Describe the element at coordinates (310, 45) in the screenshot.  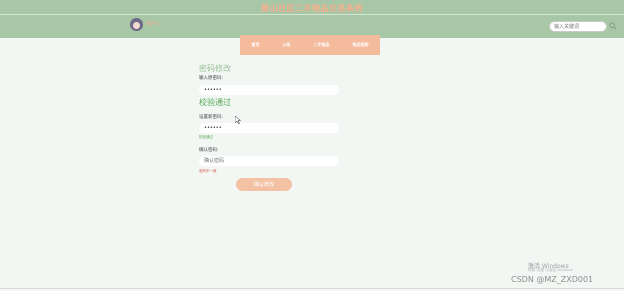
I see `main-nav: 首页 公告 二手商品 物品收购` at that location.